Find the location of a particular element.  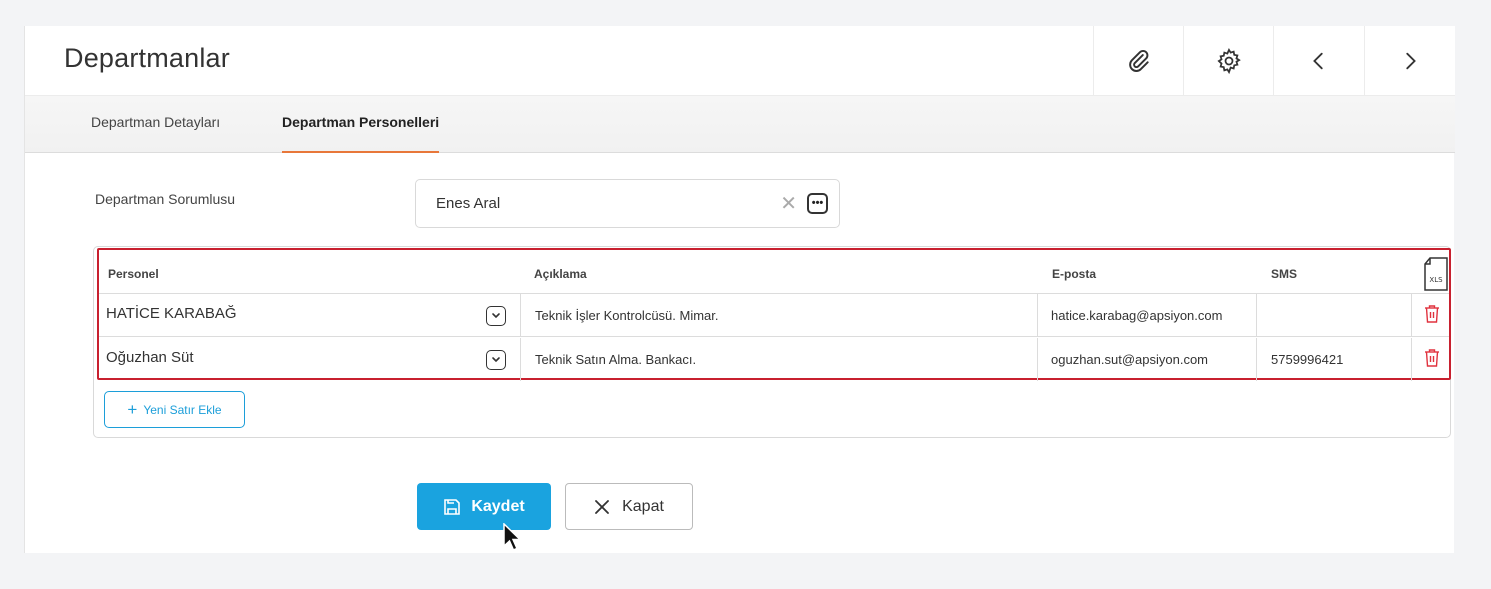

description-cell: Teknik Satın Alma. Bankacı. is located at coordinates (615, 359).